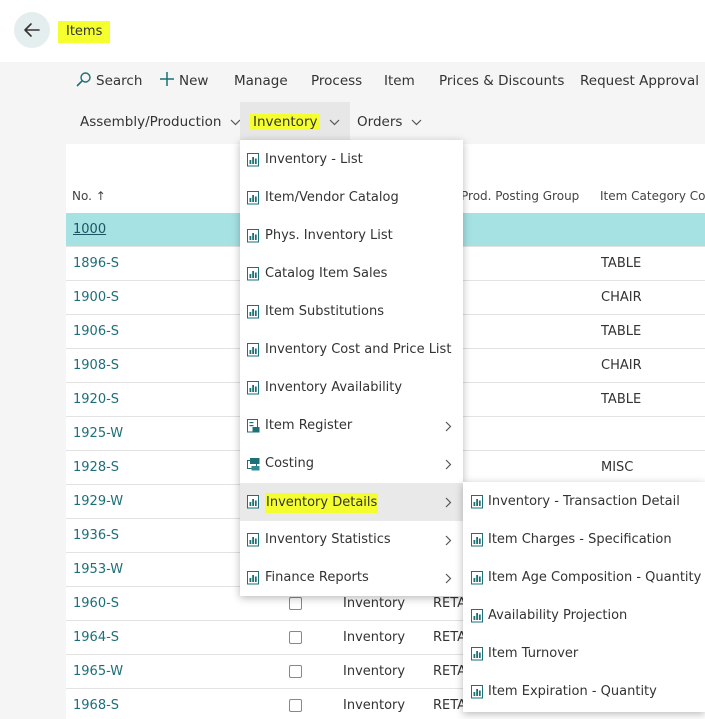 The width and height of the screenshot is (705, 719). What do you see at coordinates (358, 349) in the screenshot?
I see `menu-item-label: Inventory Cost and Price List` at bounding box center [358, 349].